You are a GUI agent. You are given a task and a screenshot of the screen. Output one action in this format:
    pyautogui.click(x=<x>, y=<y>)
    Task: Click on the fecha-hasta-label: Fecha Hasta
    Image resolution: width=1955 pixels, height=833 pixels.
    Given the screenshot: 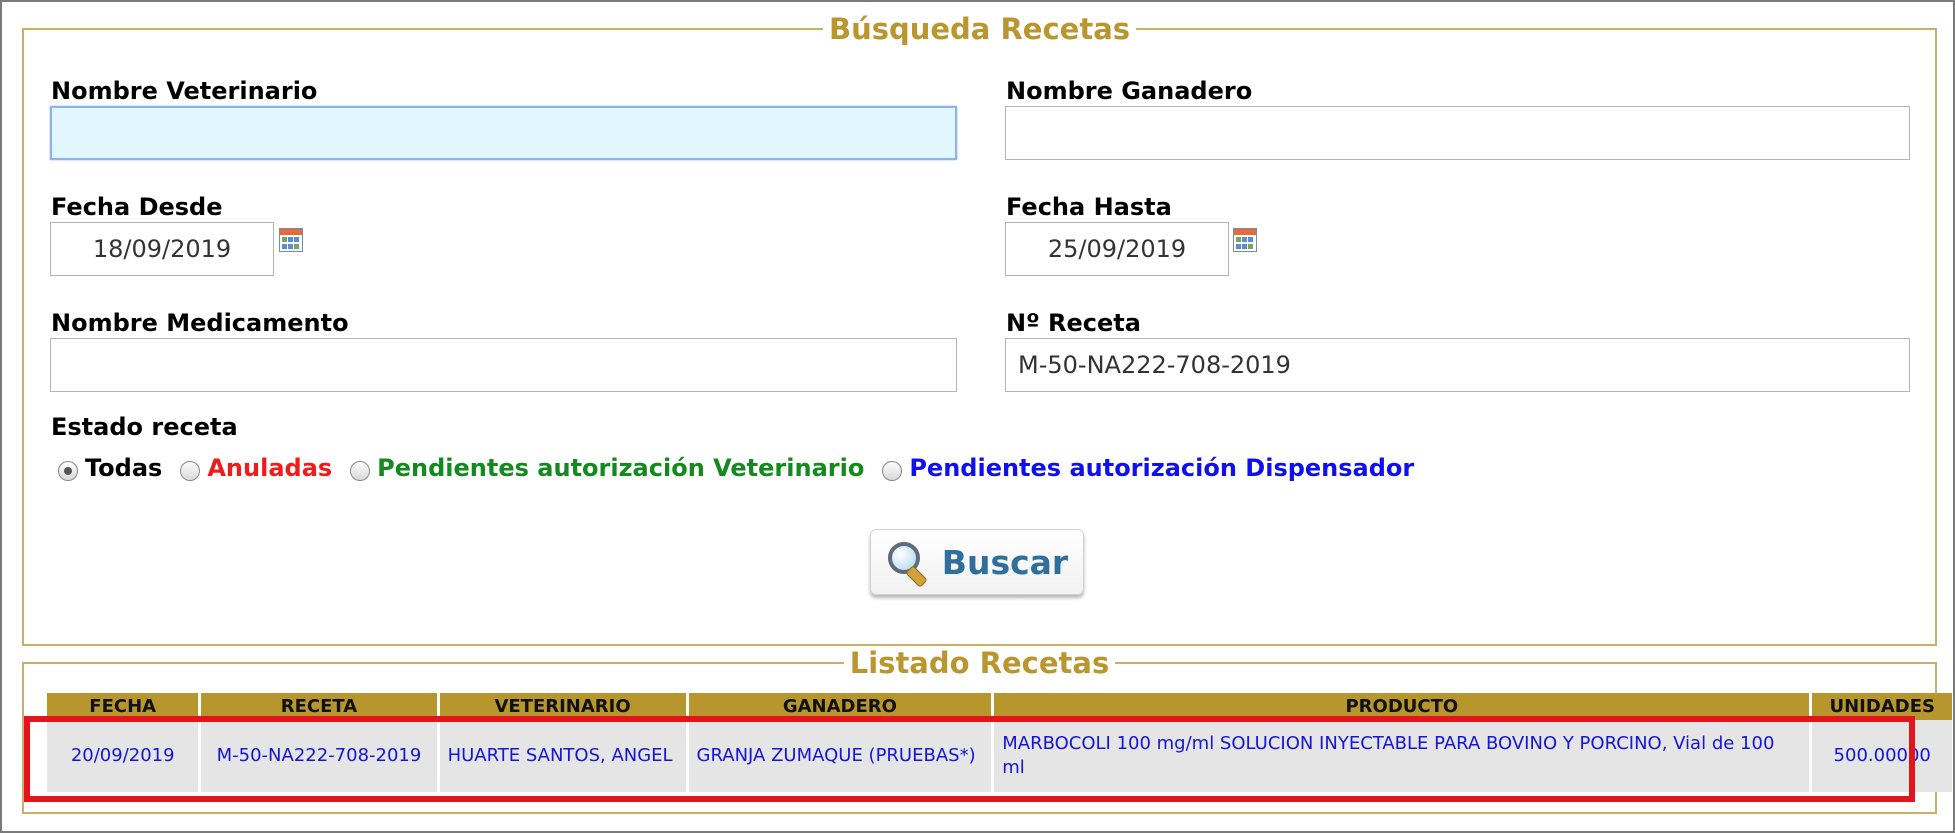 What is the action you would take?
    pyautogui.click(x=1089, y=207)
    